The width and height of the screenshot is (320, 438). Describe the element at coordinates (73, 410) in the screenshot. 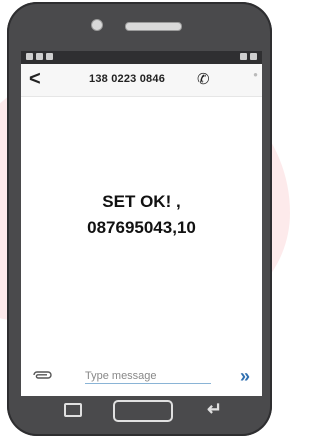

I see `recent-apps-button` at that location.